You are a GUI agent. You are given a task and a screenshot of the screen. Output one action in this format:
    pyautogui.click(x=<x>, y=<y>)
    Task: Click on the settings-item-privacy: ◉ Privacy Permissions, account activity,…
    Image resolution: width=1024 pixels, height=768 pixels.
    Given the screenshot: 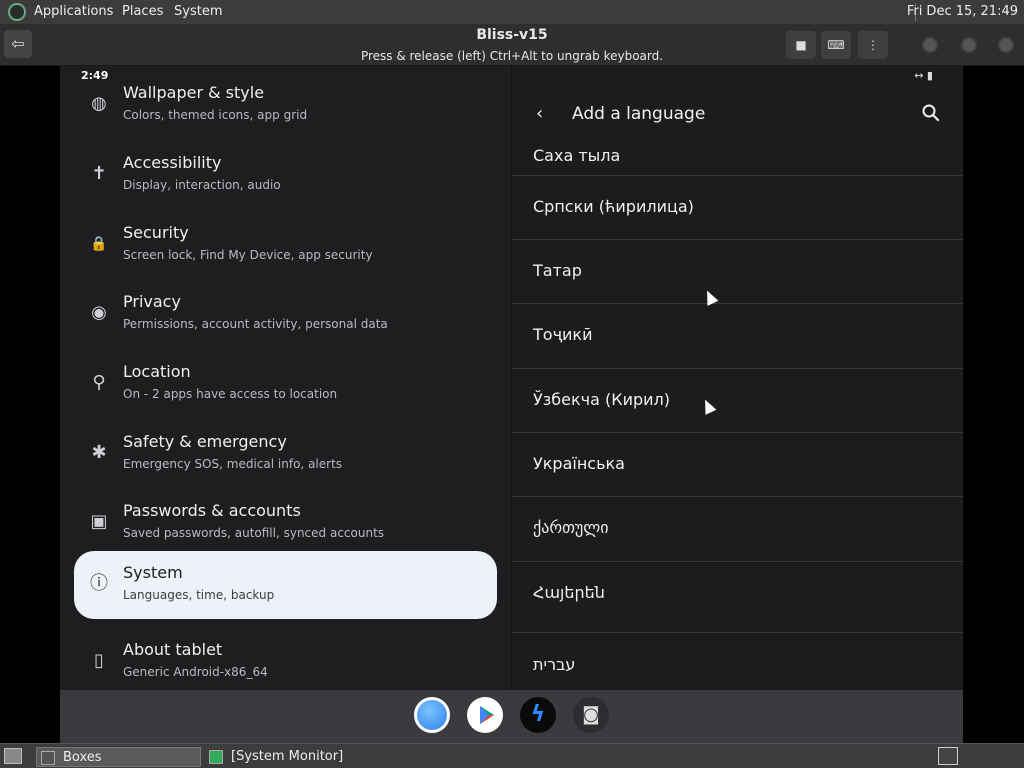 What is the action you would take?
    pyautogui.click(x=285, y=314)
    